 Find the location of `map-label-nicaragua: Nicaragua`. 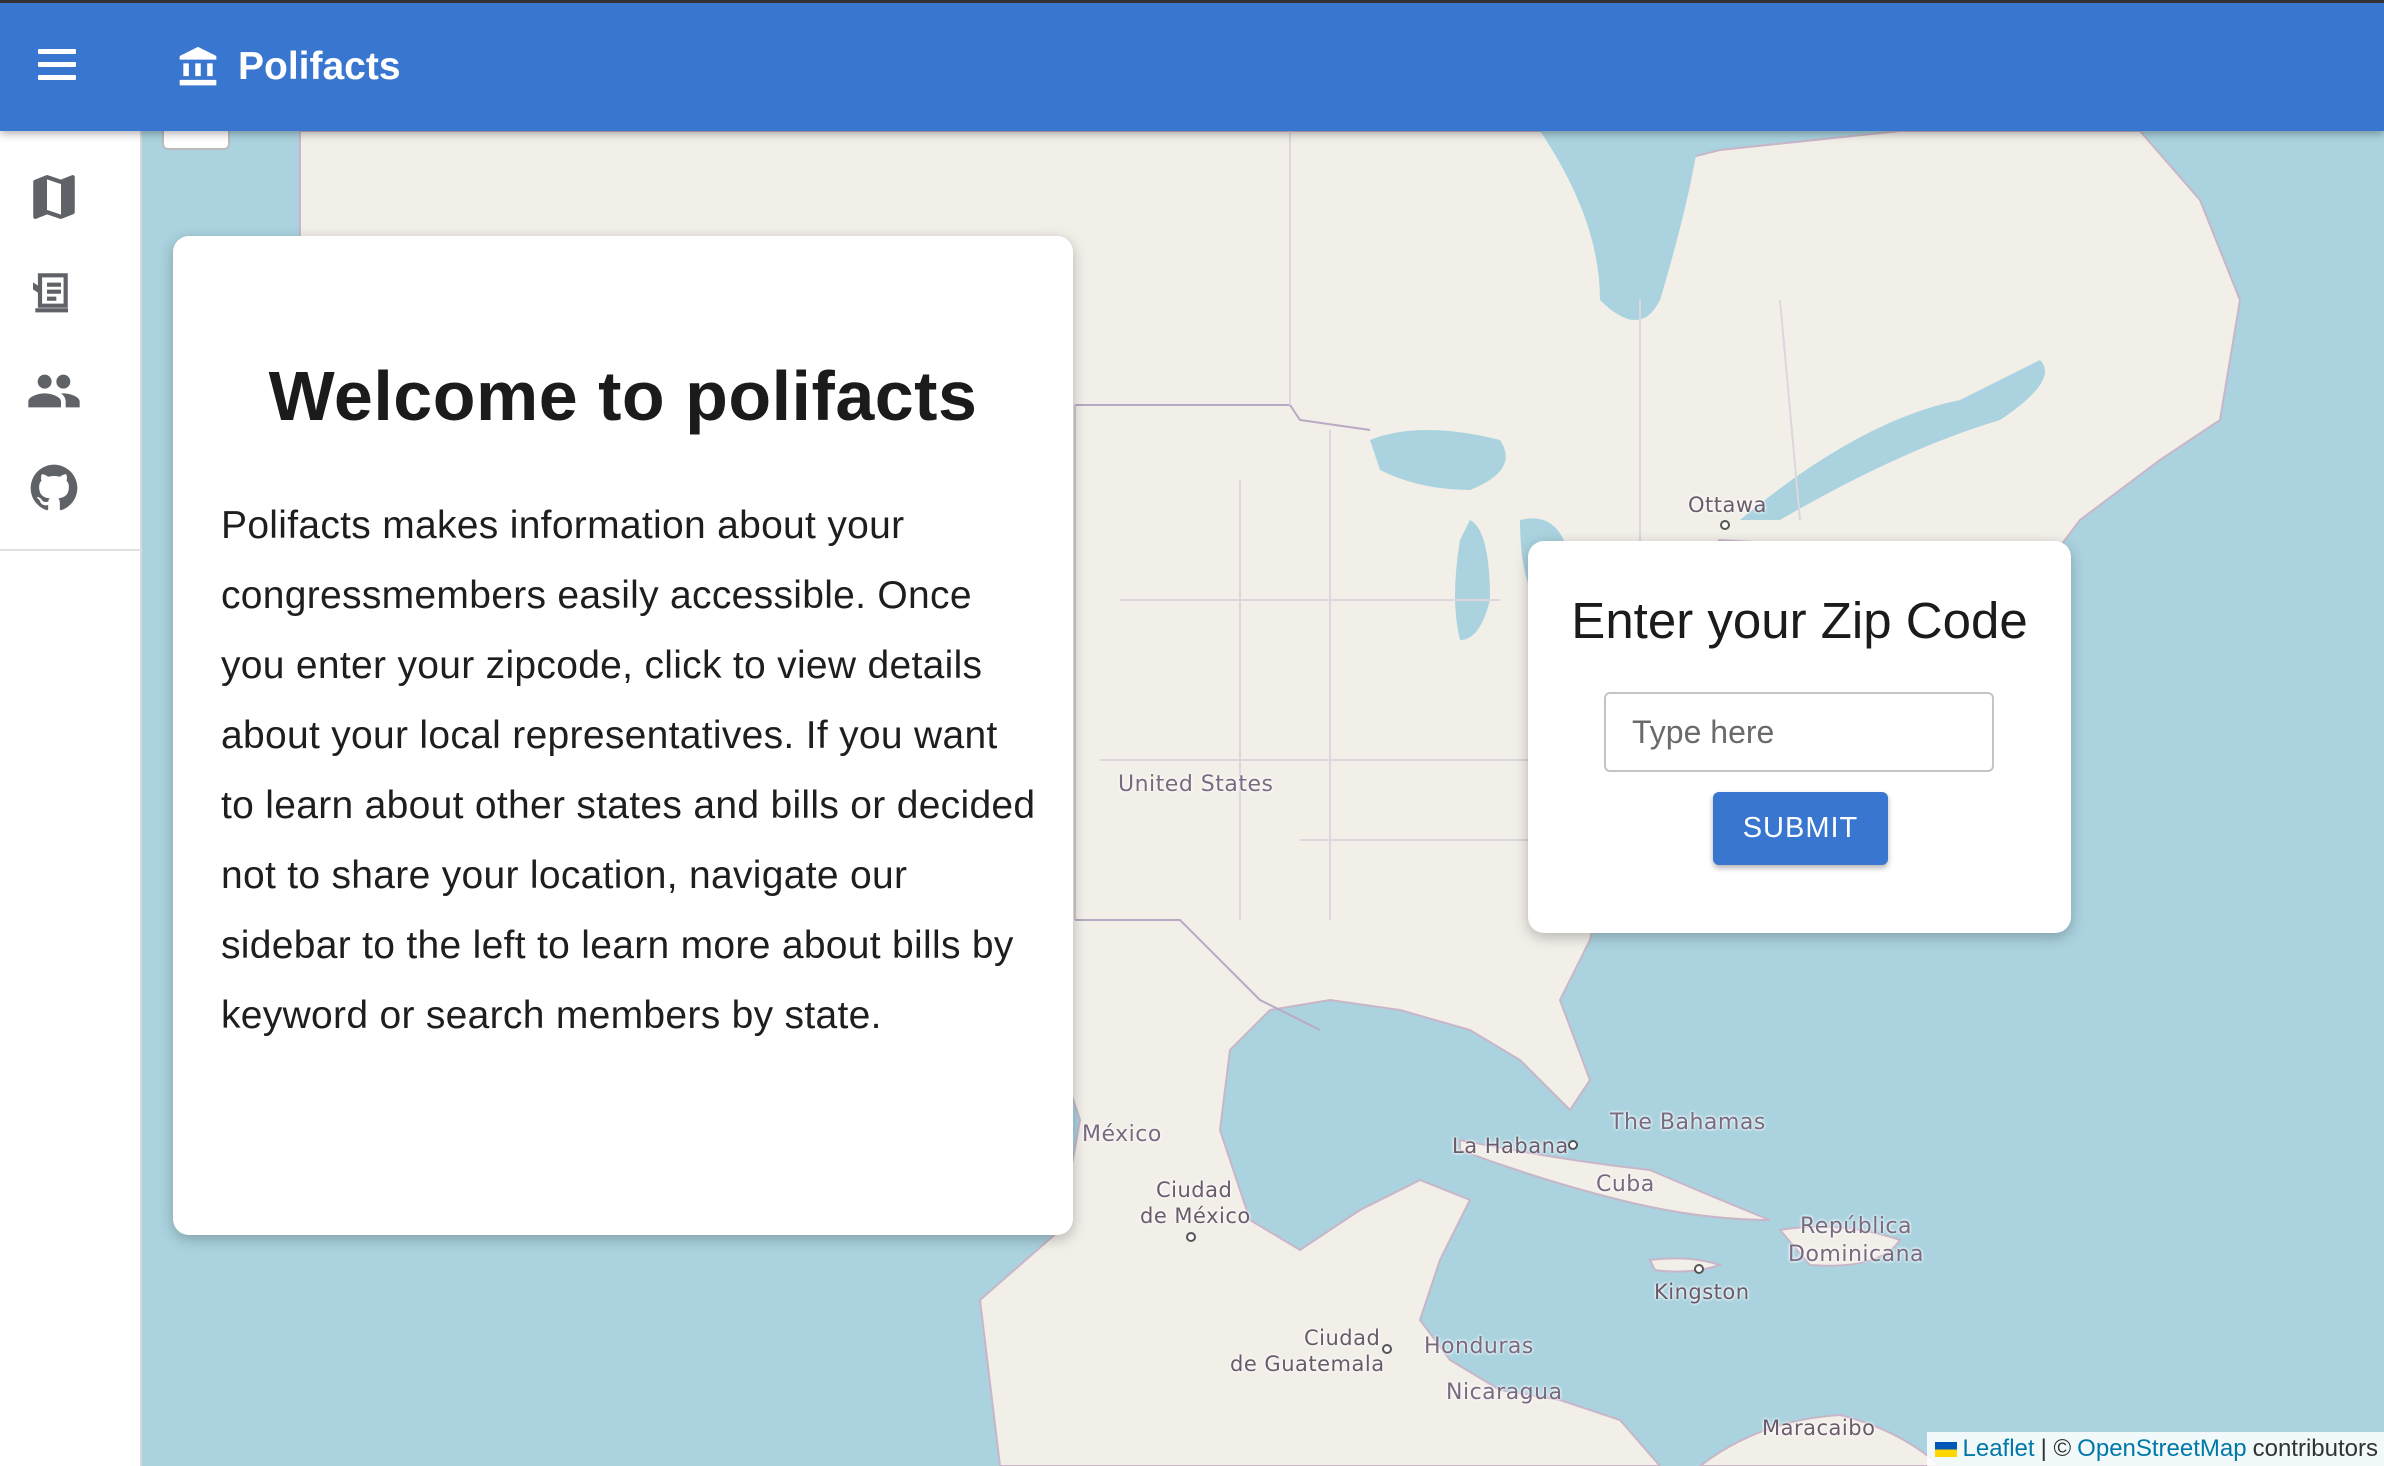

map-label-nicaragua: Nicaragua is located at coordinates (1504, 1392).